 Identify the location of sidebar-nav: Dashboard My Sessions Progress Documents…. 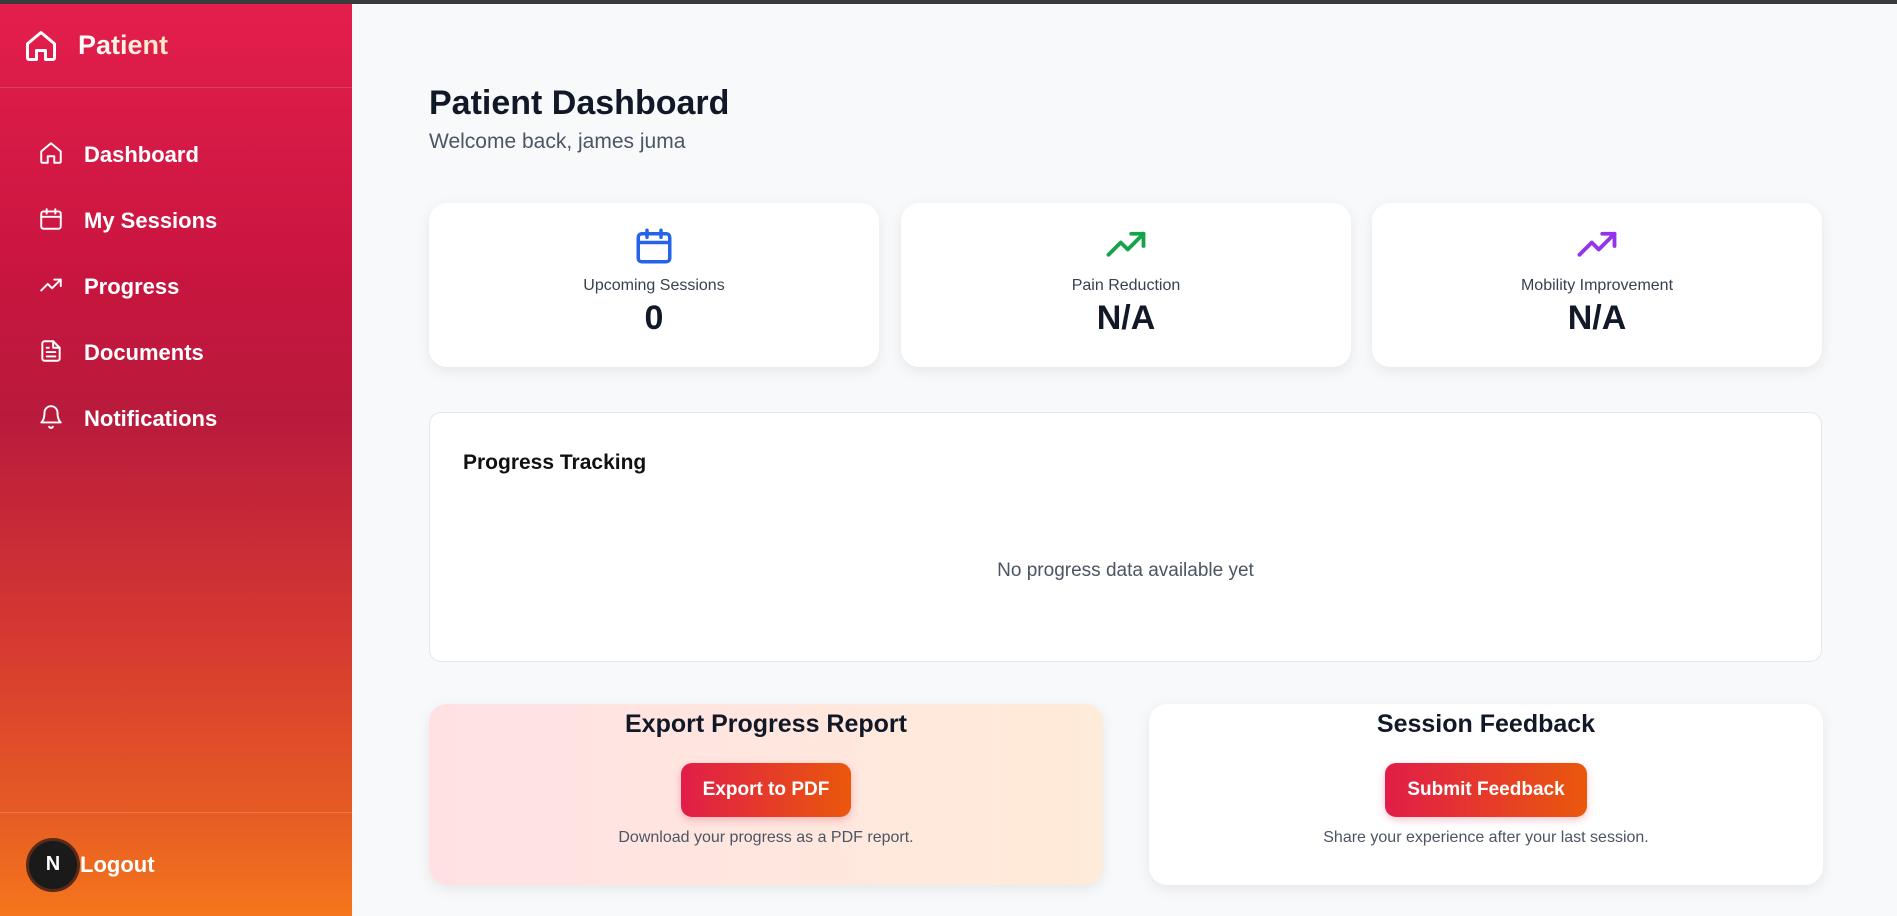
(176, 270).